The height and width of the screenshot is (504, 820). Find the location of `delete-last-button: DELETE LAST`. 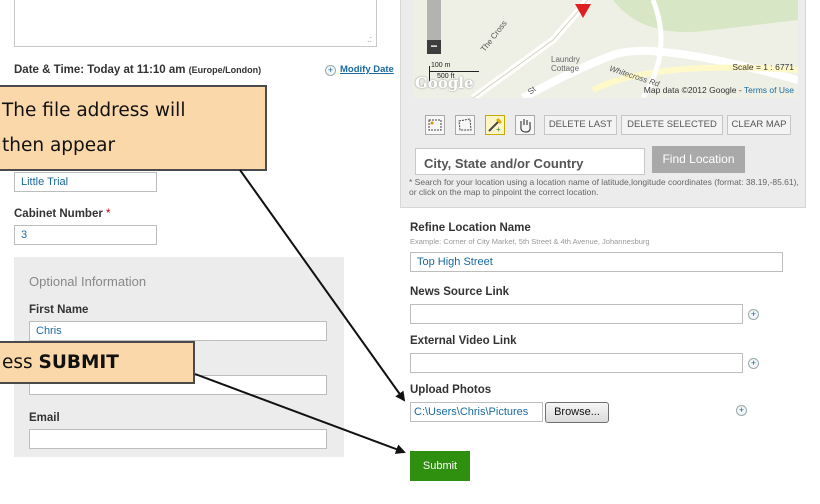

delete-last-button: DELETE LAST is located at coordinates (580, 125).